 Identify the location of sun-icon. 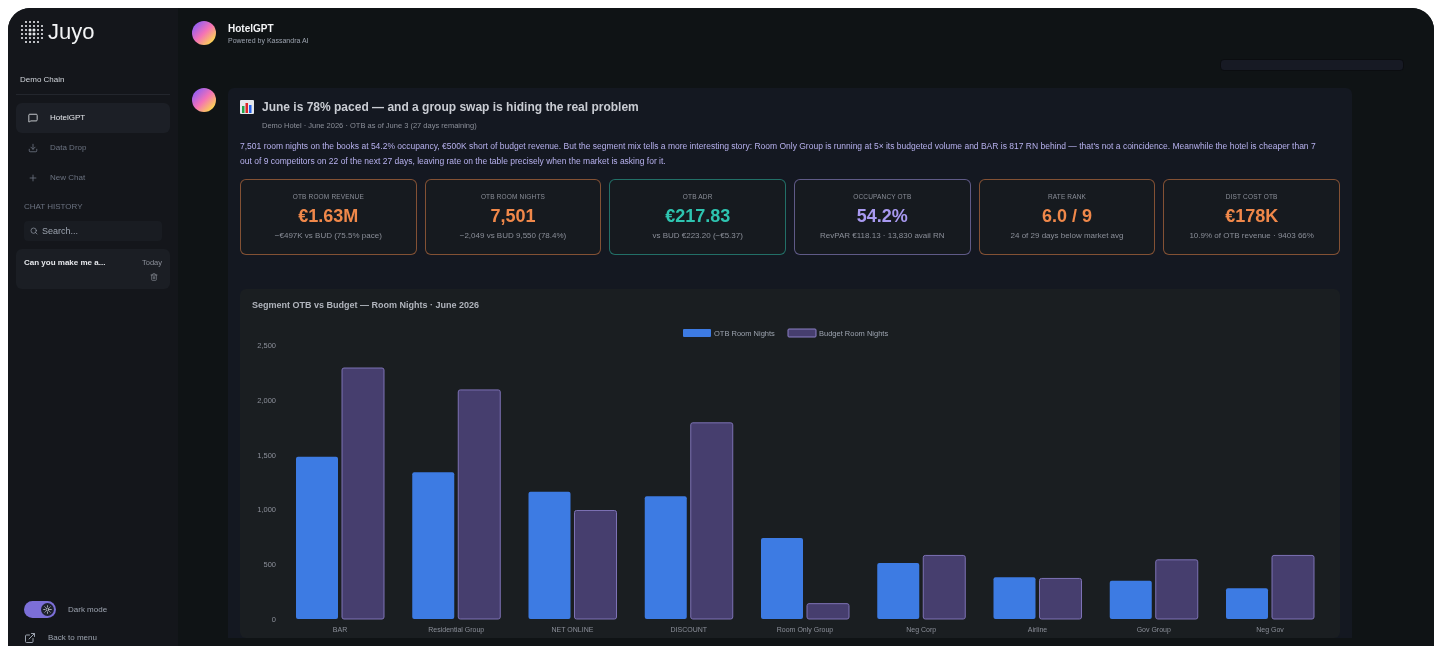
(47, 609).